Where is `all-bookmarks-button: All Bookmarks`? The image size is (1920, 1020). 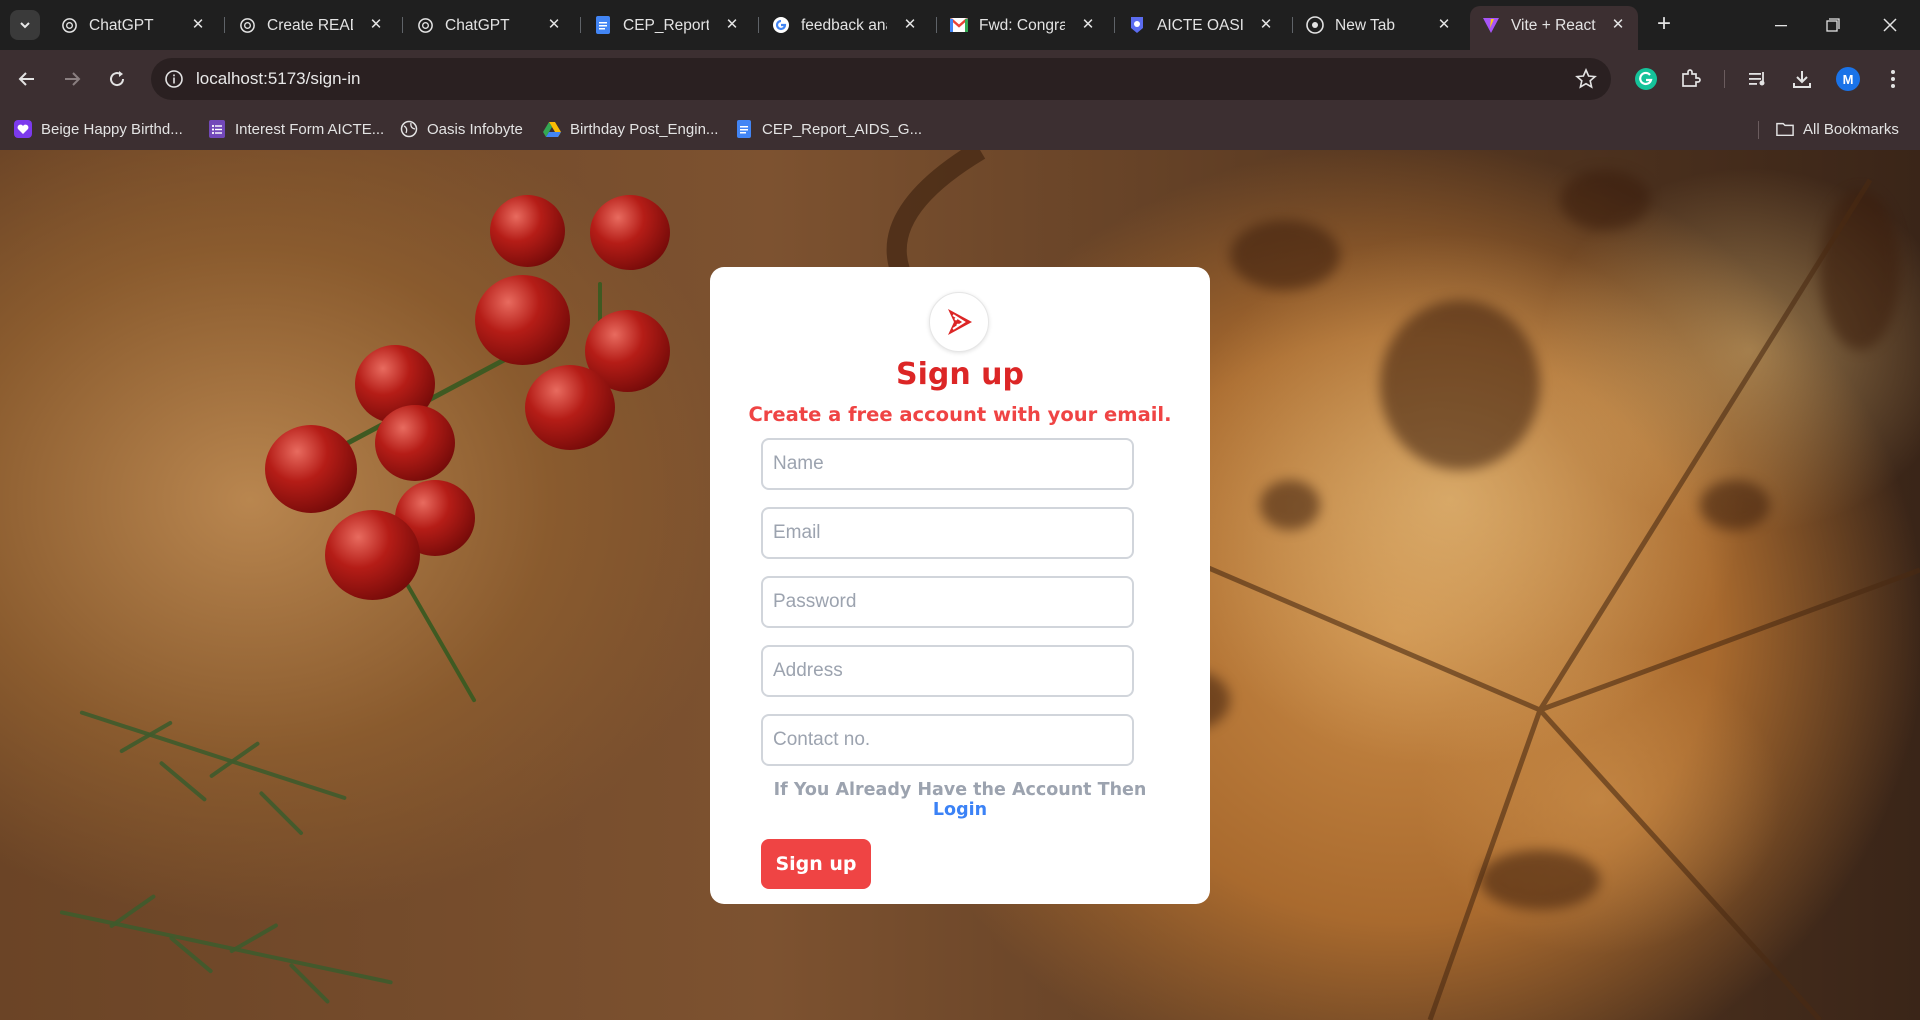
all-bookmarks-button: All Bookmarks is located at coordinates (1837, 129).